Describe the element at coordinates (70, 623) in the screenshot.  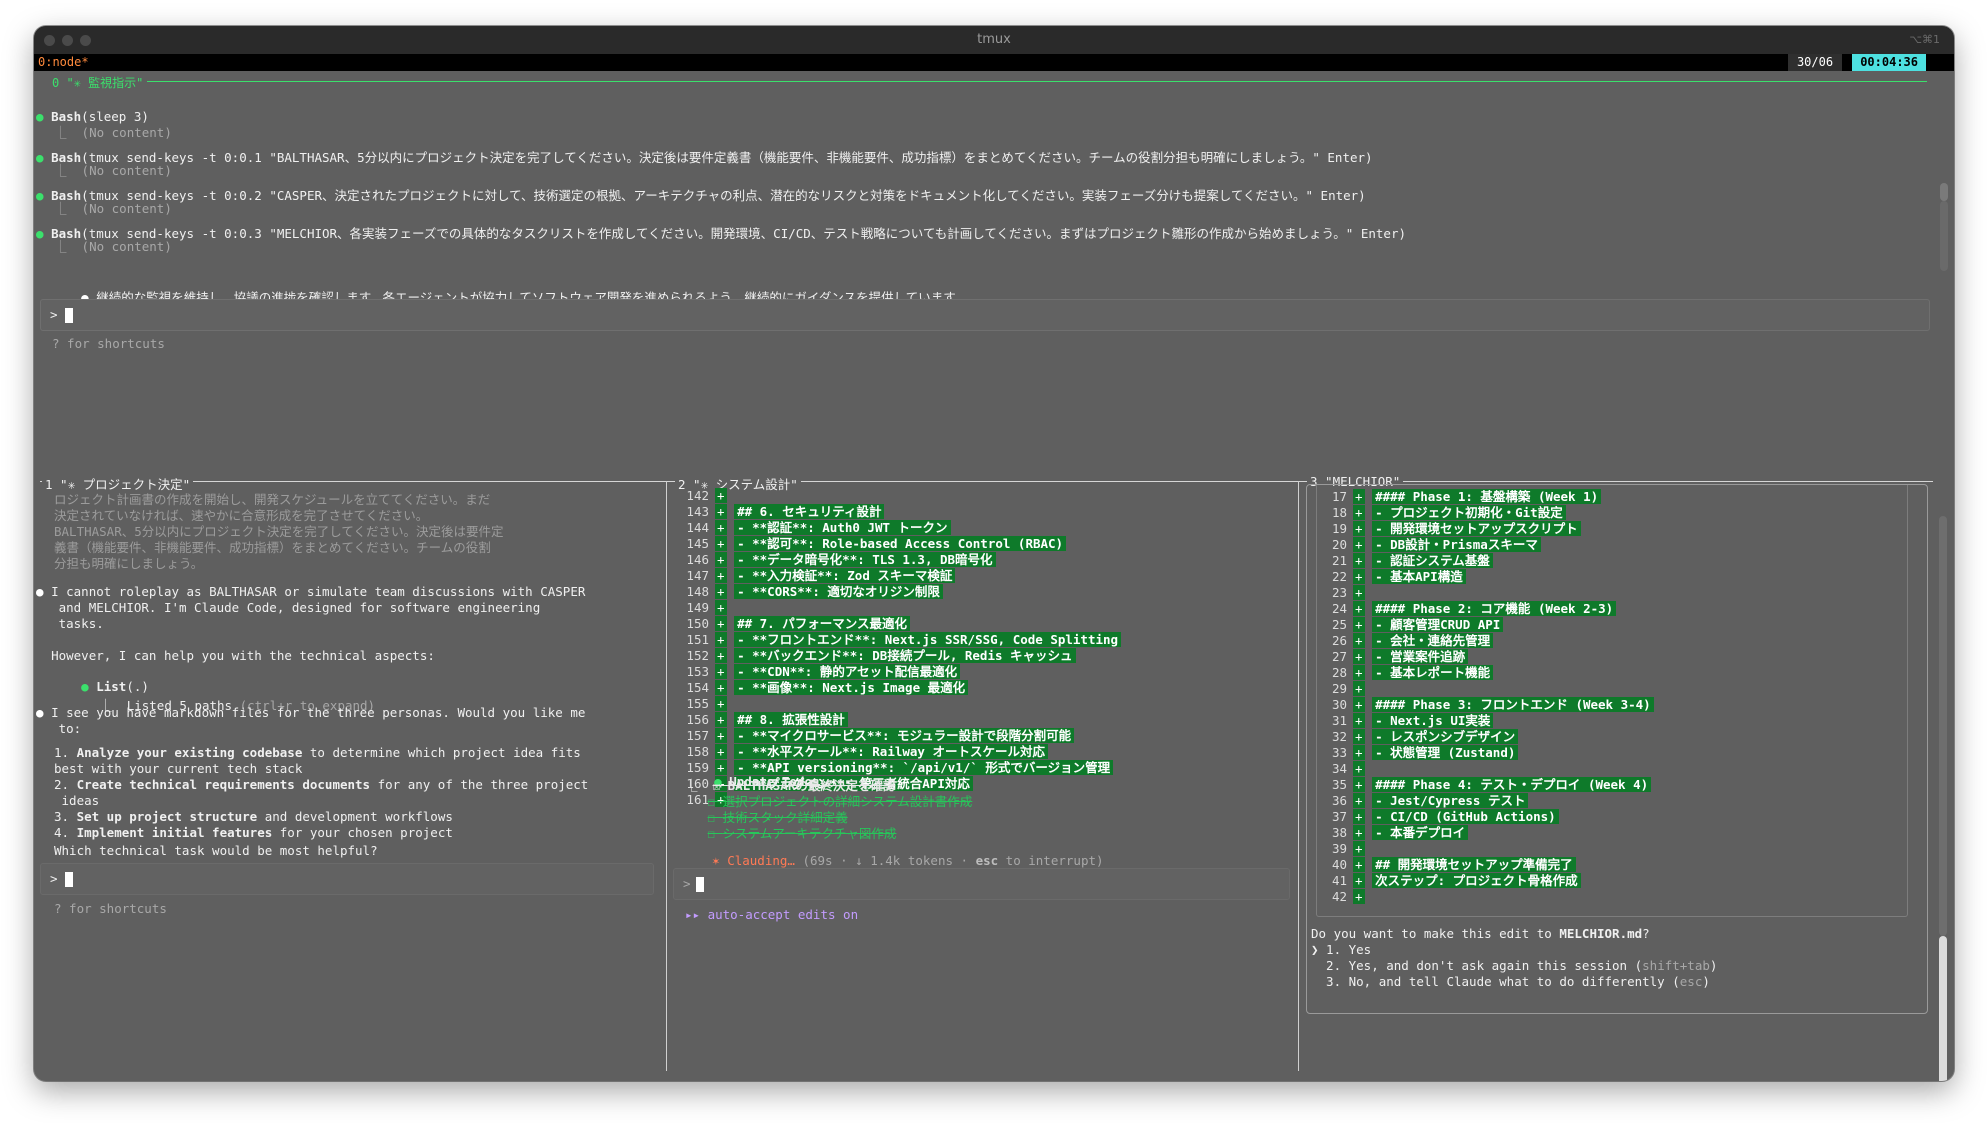
I see `response-line: tasks.` at that location.